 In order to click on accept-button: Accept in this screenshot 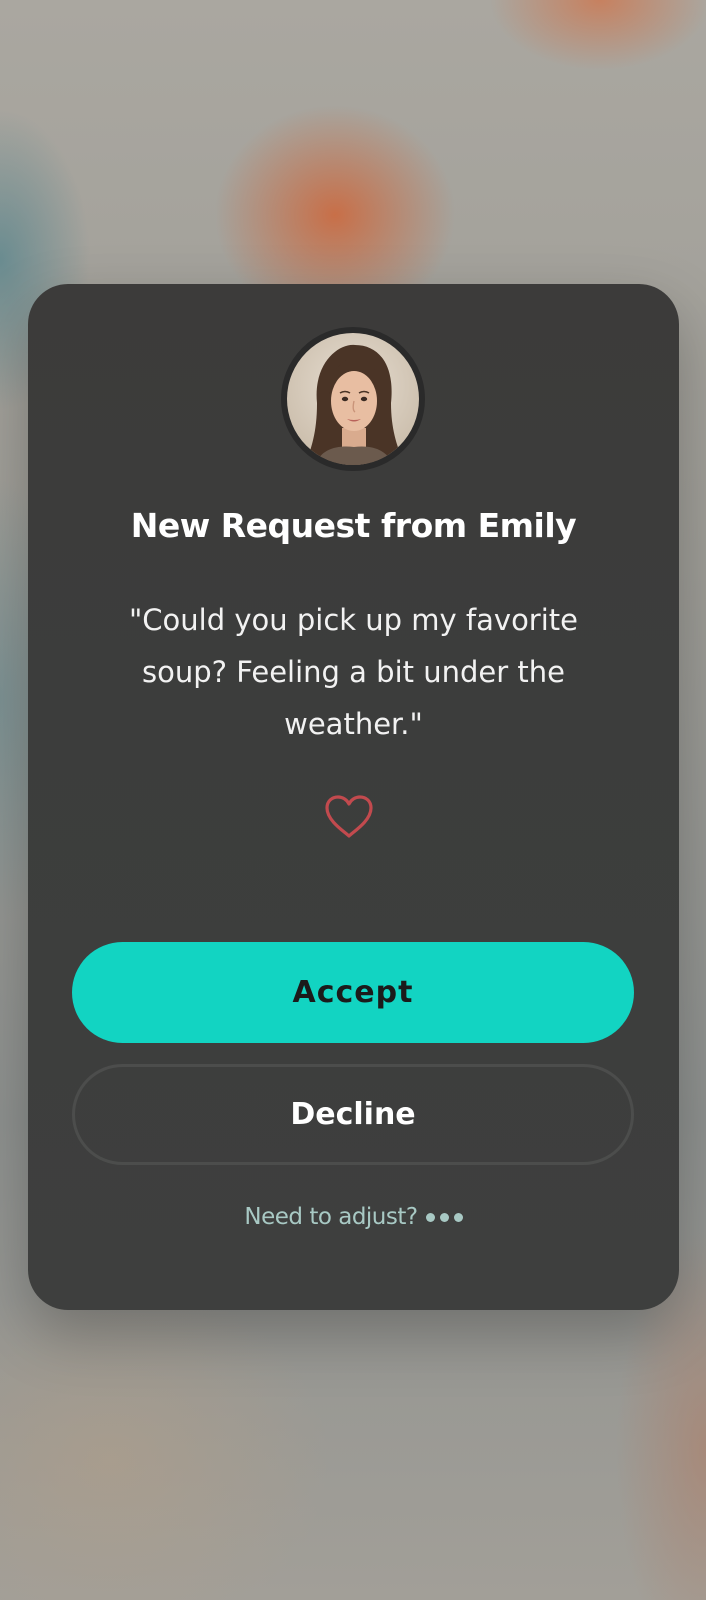, I will do `click(353, 992)`.